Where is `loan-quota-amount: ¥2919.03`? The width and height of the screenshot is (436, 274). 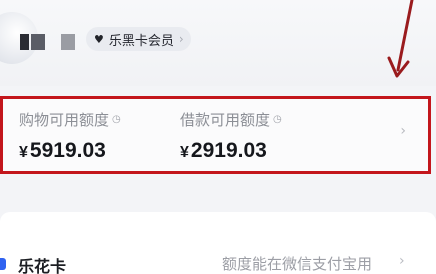
loan-quota-amount: ¥2919.03 is located at coordinates (231, 151).